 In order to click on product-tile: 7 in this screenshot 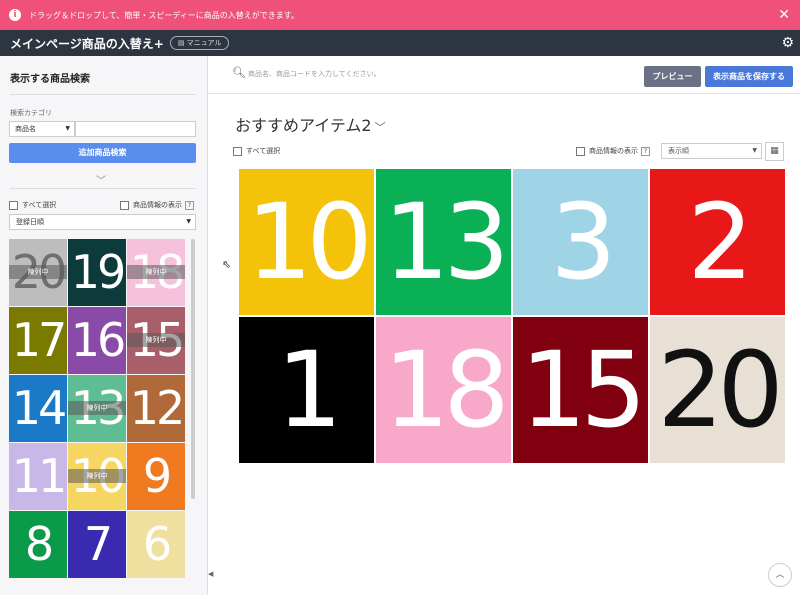, I will do `click(97, 544)`.